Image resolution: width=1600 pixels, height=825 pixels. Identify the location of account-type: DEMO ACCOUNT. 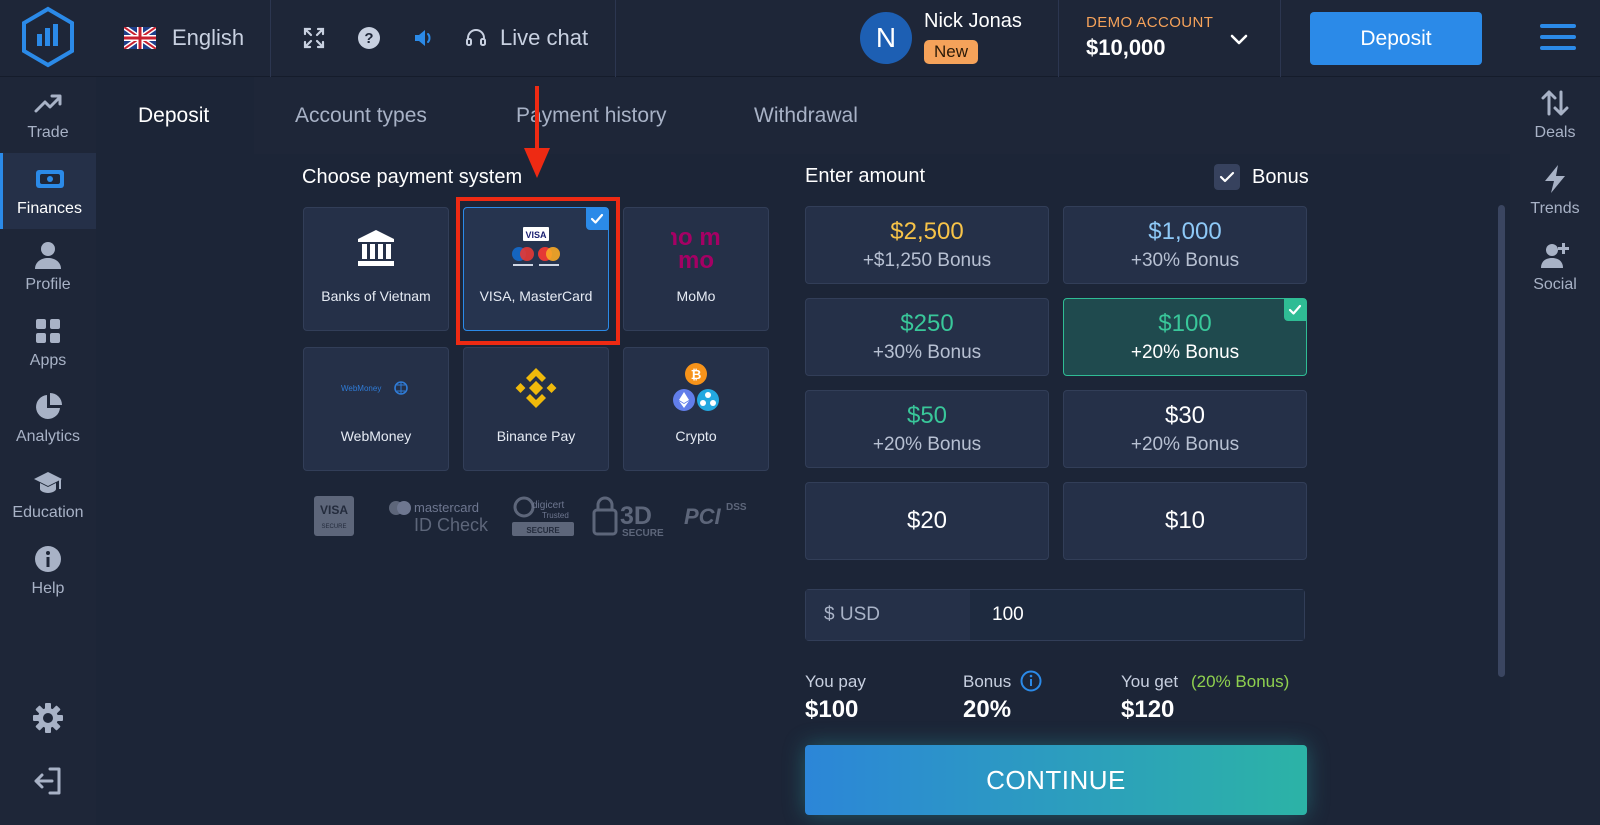
(1150, 22).